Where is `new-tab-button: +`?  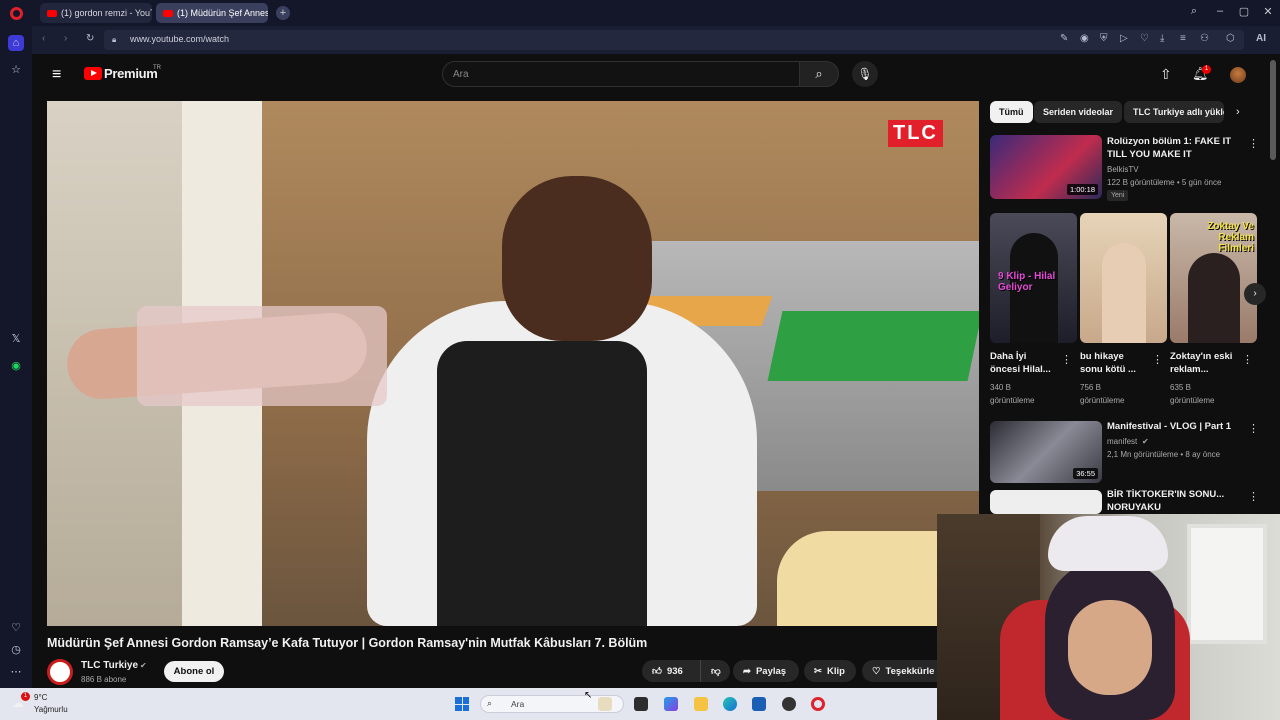 new-tab-button: + is located at coordinates (283, 13).